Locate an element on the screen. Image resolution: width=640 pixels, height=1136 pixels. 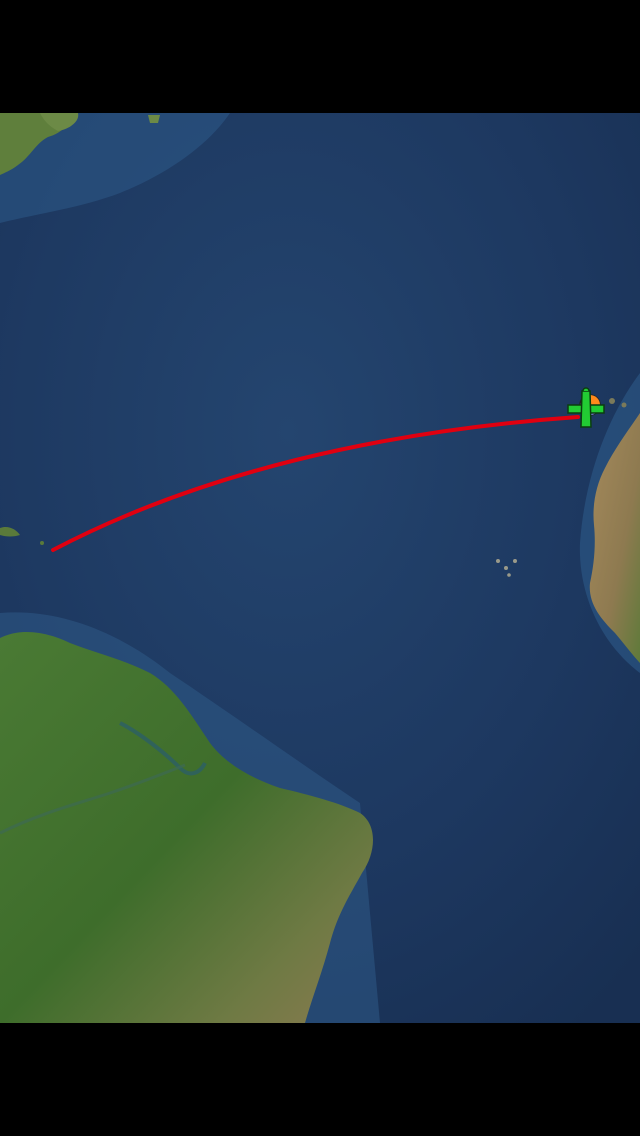
island-caribbean is located at coordinates (42, 543).